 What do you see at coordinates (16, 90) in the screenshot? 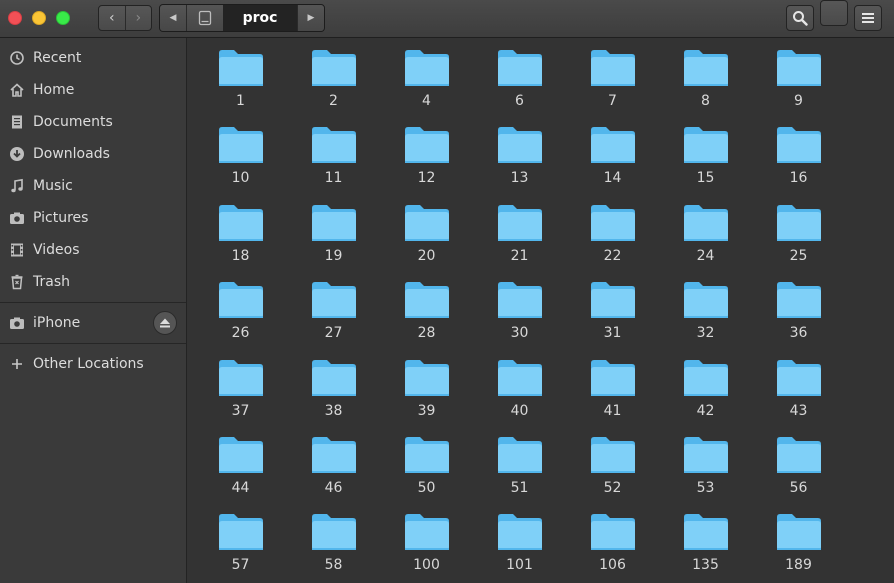
I see `home-icon` at bounding box center [16, 90].